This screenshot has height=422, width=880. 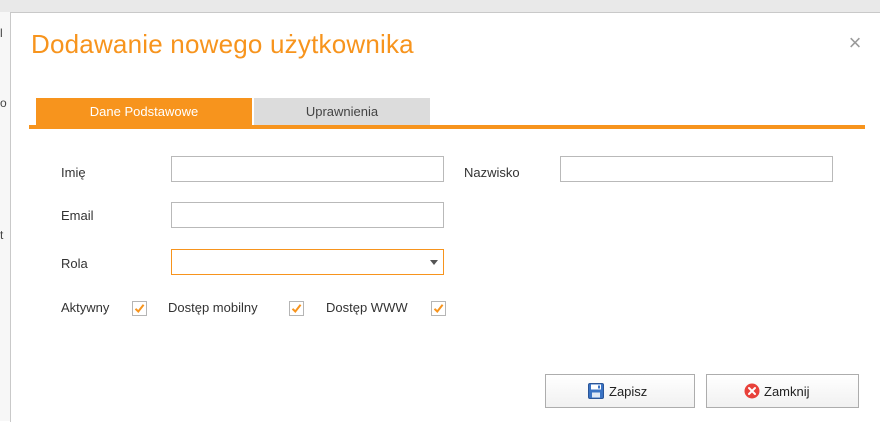 What do you see at coordinates (1, 33) in the screenshot?
I see `background-text-fragment: l` at bounding box center [1, 33].